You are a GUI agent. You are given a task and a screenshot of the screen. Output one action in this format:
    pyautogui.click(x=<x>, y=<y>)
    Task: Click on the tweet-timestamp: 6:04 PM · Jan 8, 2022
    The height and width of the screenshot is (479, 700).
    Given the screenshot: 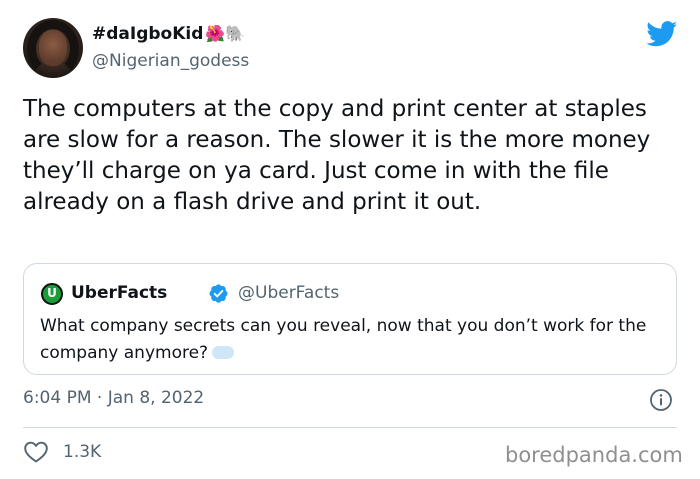 What is the action you would take?
    pyautogui.click(x=113, y=398)
    